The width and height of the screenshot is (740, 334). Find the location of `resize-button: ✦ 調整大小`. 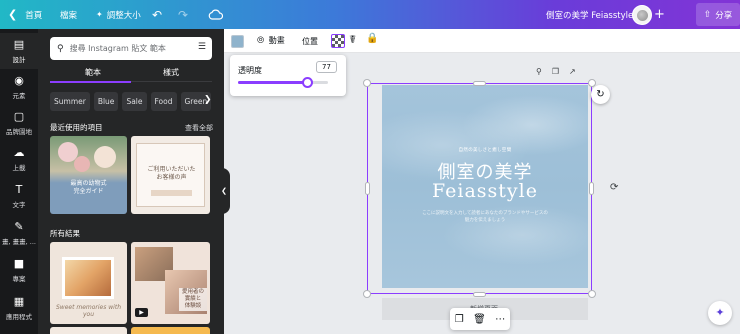

resize-button: ✦ 調整大小 is located at coordinates (118, 14).